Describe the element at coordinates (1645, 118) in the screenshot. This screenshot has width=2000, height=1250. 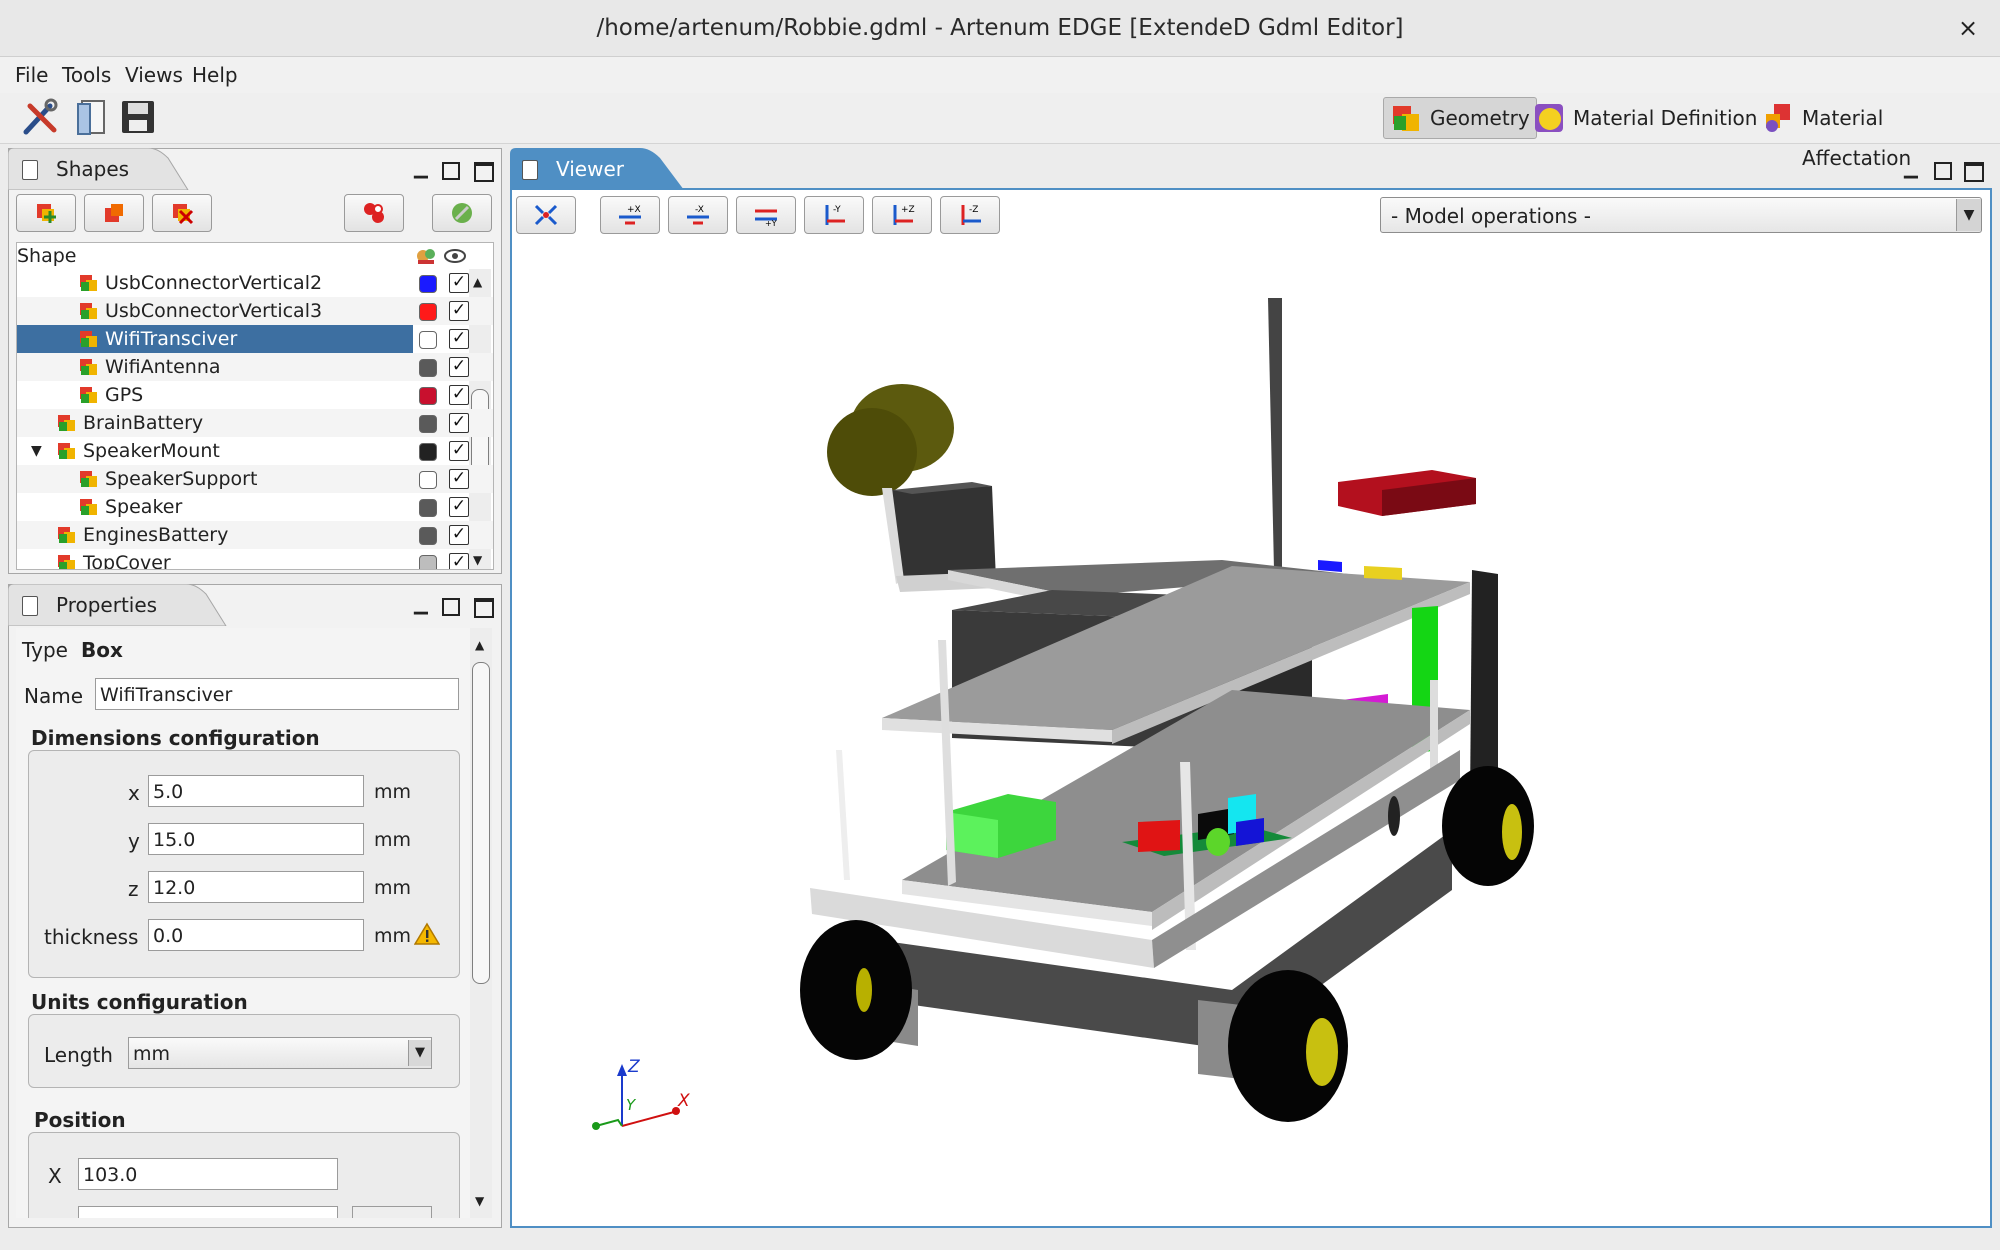
I see `material-definition-mode-button: Material Definition` at that location.